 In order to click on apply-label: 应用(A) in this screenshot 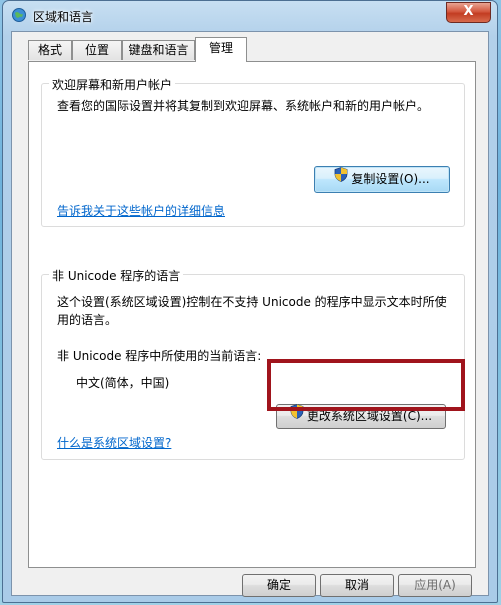, I will do `click(435, 585)`.